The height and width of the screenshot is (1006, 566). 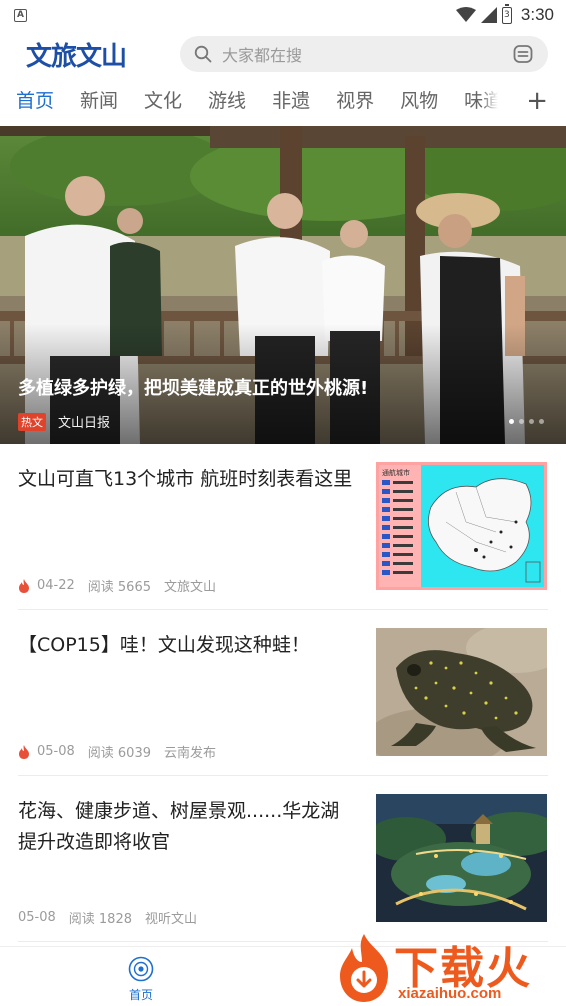 What do you see at coordinates (190, 753) in the screenshot?
I see `news-source: 云南发布` at bounding box center [190, 753].